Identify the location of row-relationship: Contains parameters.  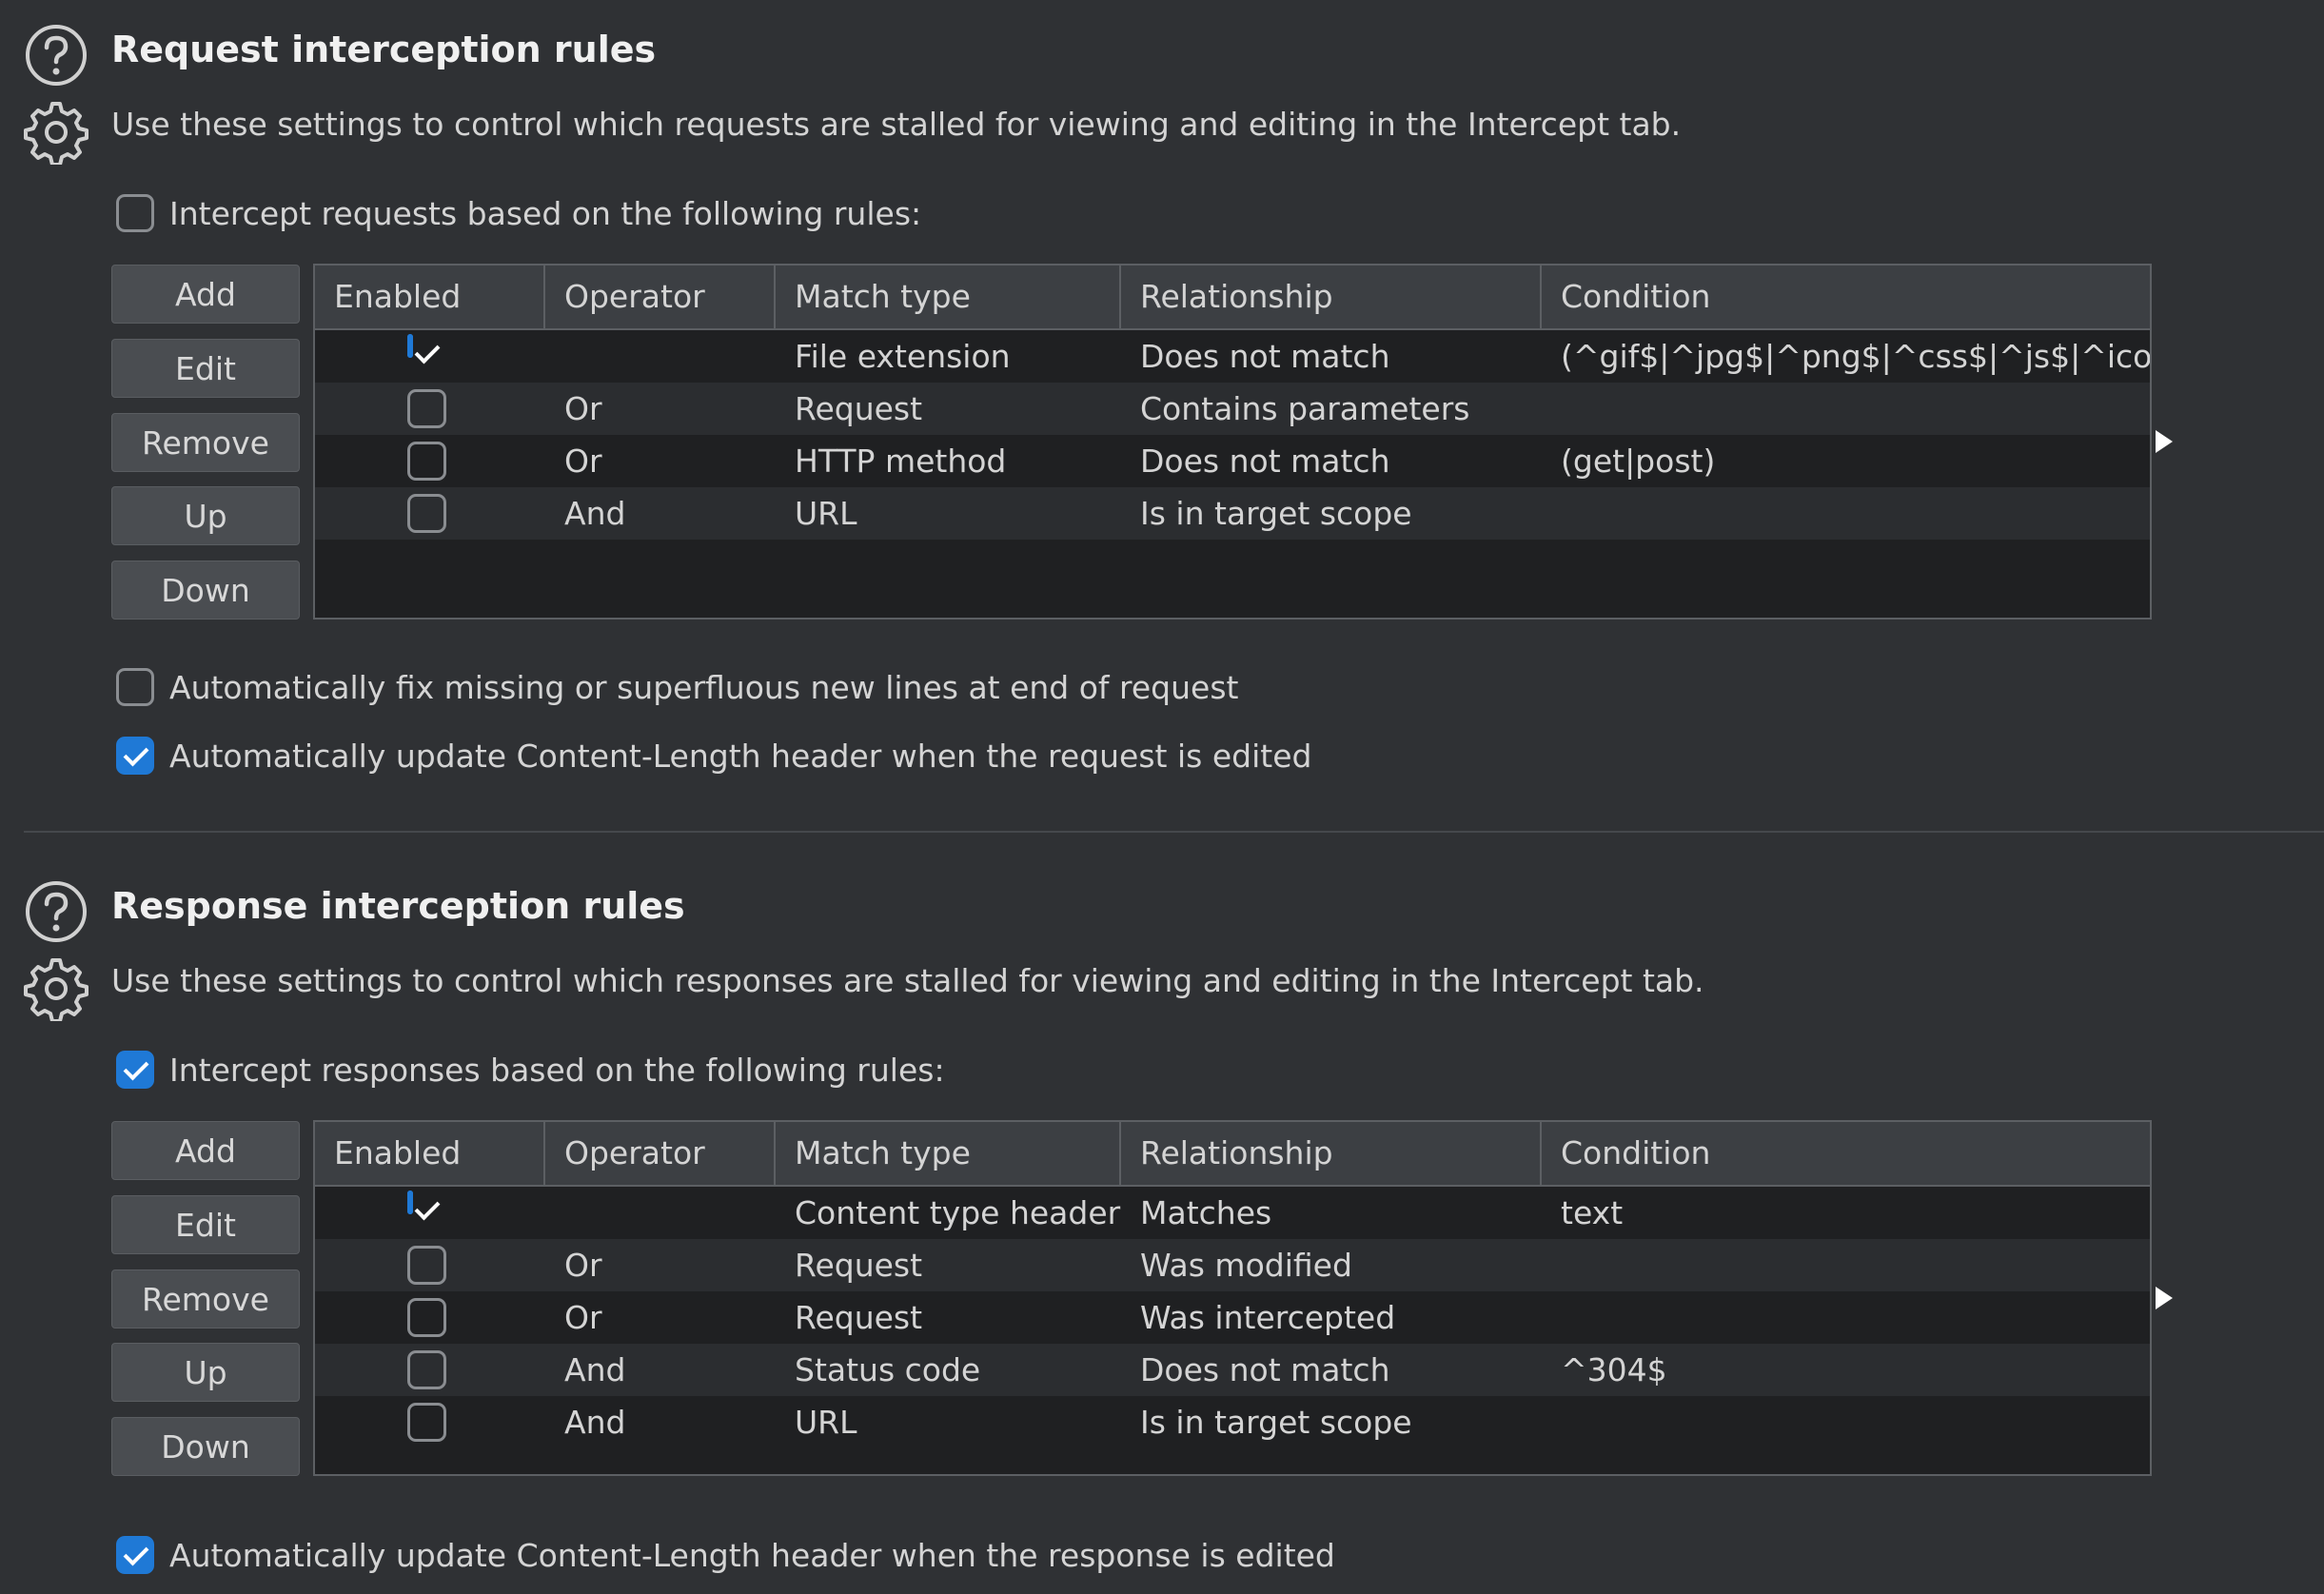
(1305, 409).